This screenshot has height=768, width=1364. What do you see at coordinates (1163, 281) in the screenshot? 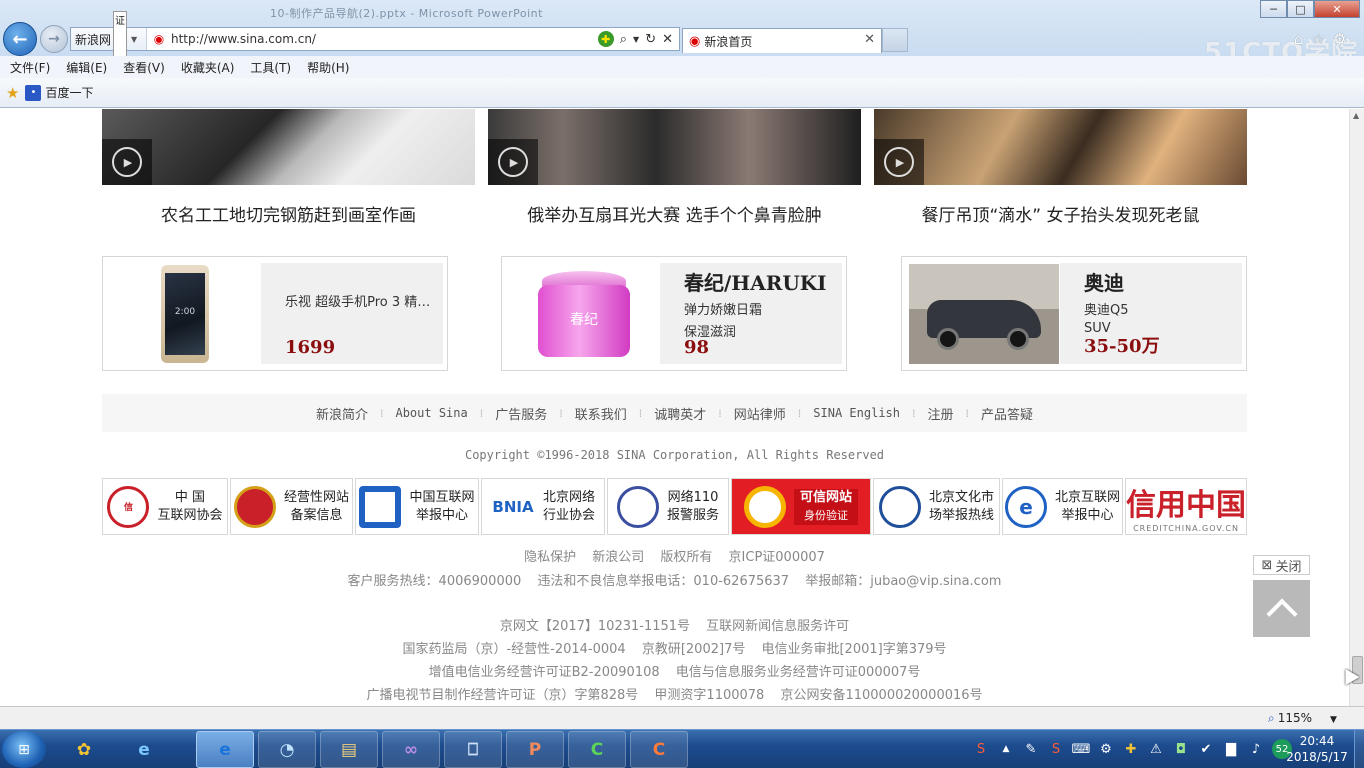
I see `ad-brand: 奥迪` at bounding box center [1163, 281].